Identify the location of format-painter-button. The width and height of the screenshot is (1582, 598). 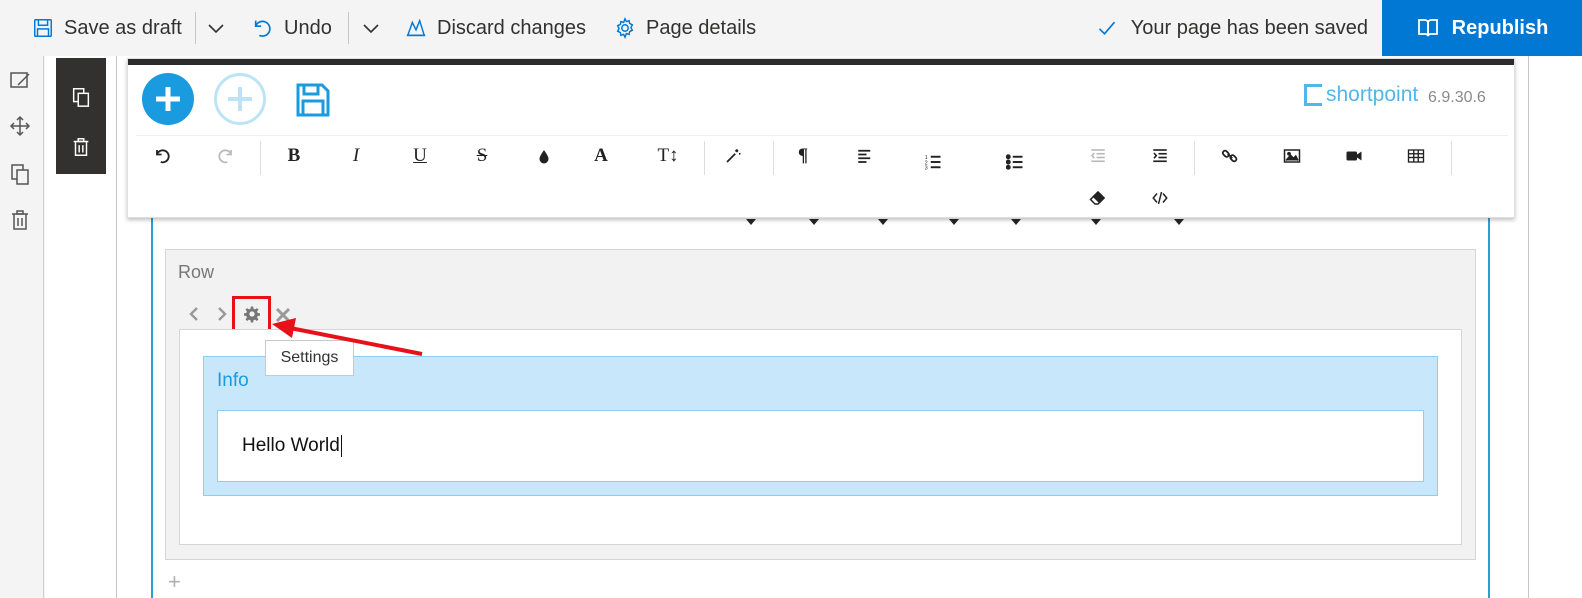
(733, 156).